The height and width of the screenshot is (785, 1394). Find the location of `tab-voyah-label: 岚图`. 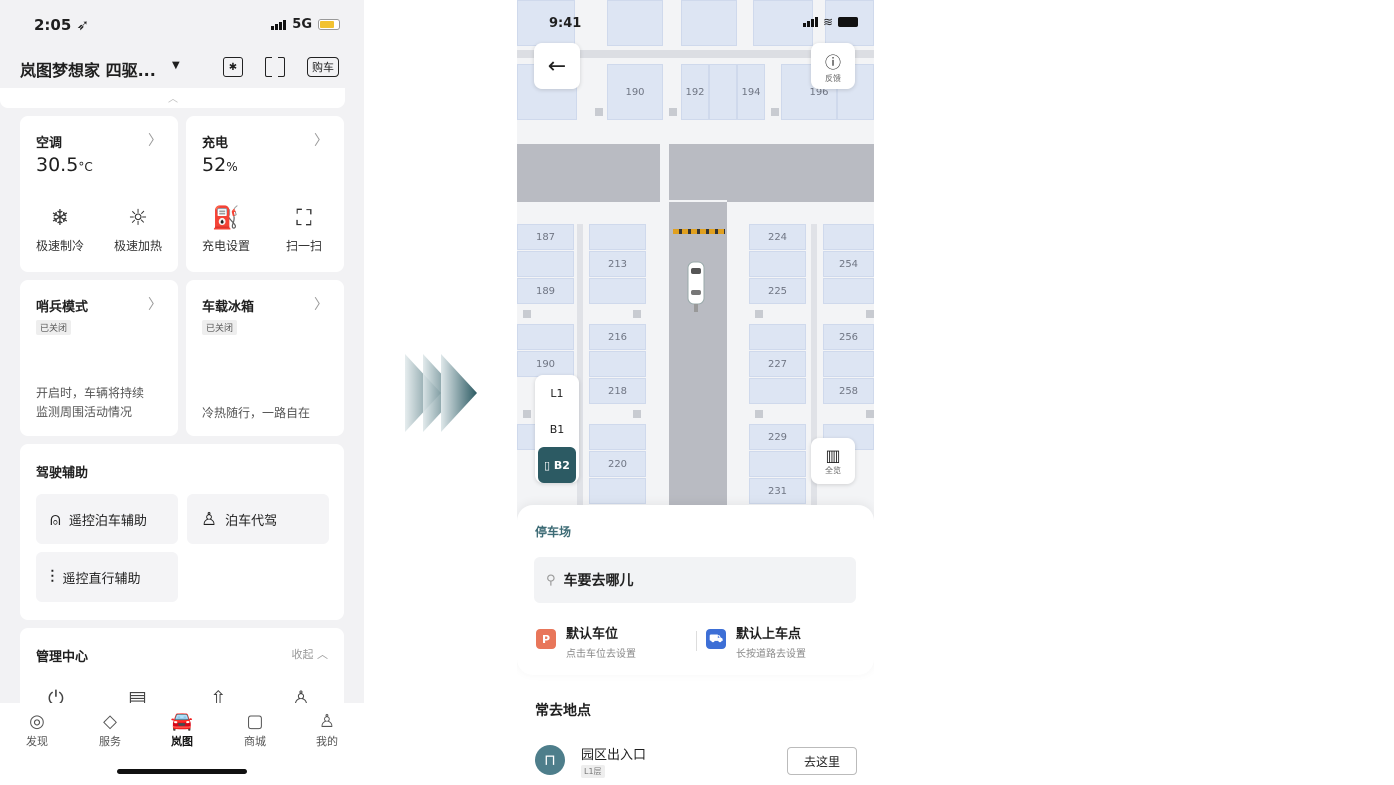

tab-voyah-label: 岚图 is located at coordinates (182, 741).